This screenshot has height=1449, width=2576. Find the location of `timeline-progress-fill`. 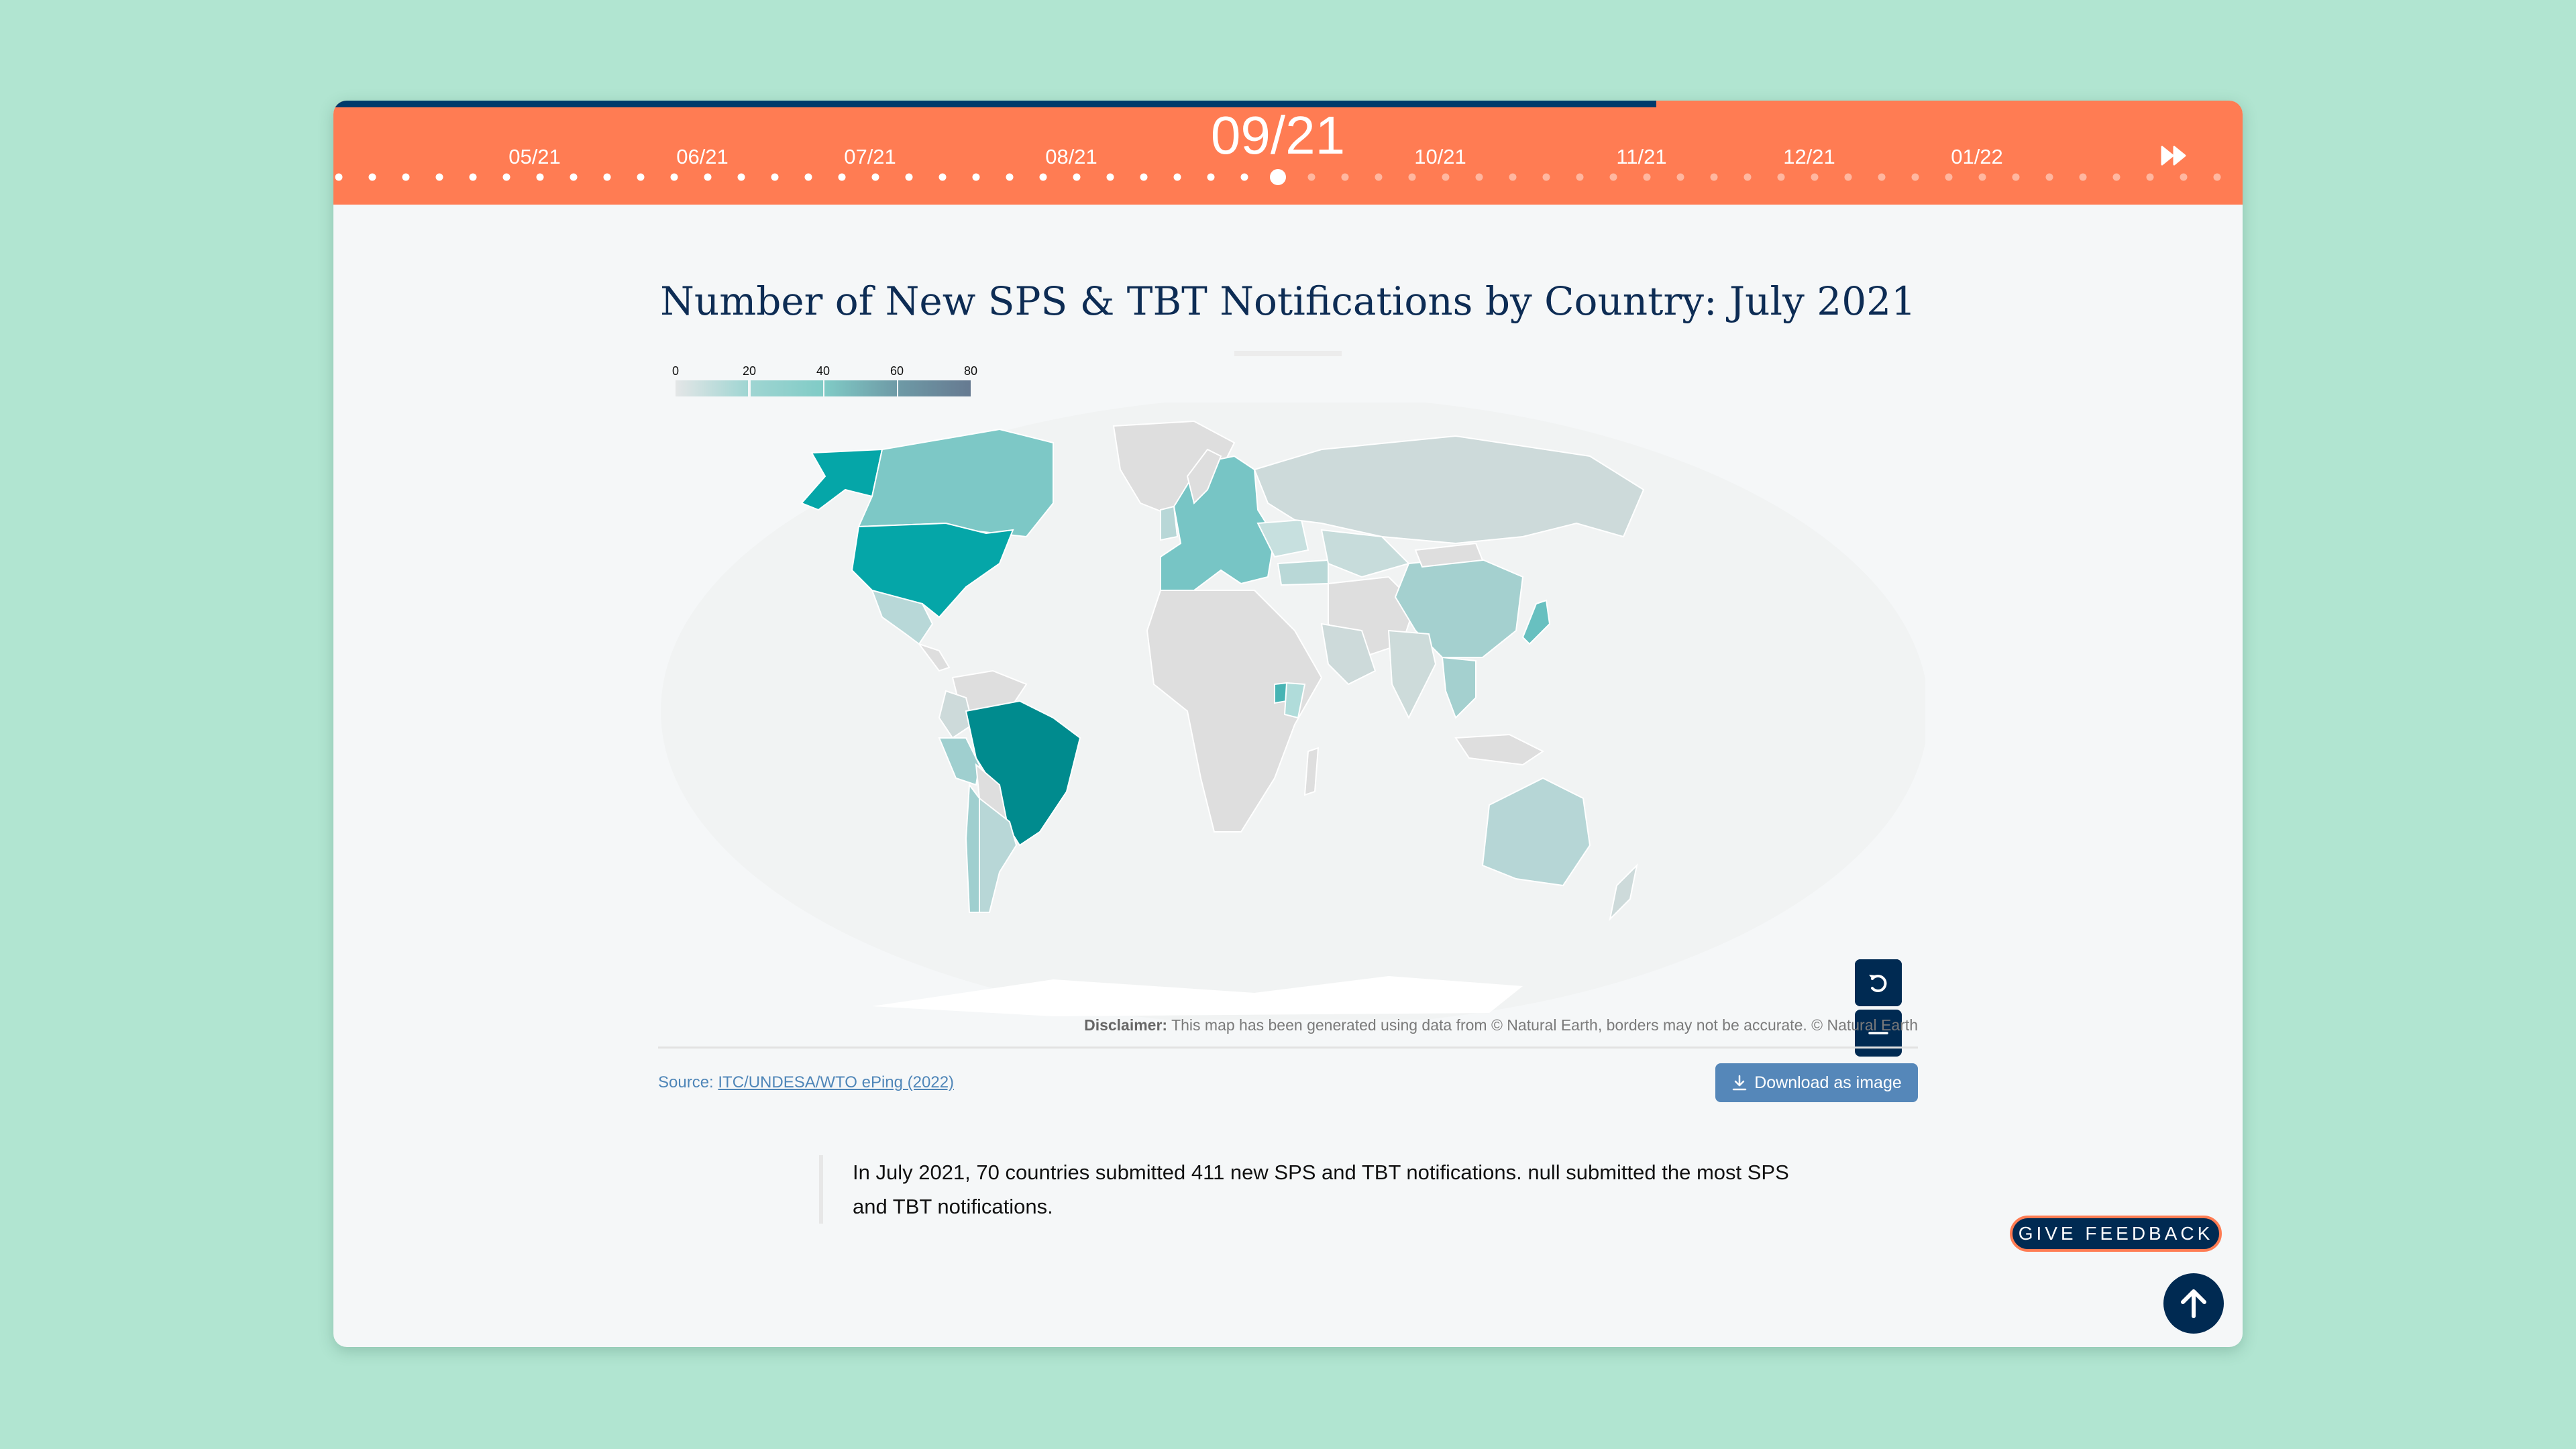

timeline-progress-fill is located at coordinates (995, 104).